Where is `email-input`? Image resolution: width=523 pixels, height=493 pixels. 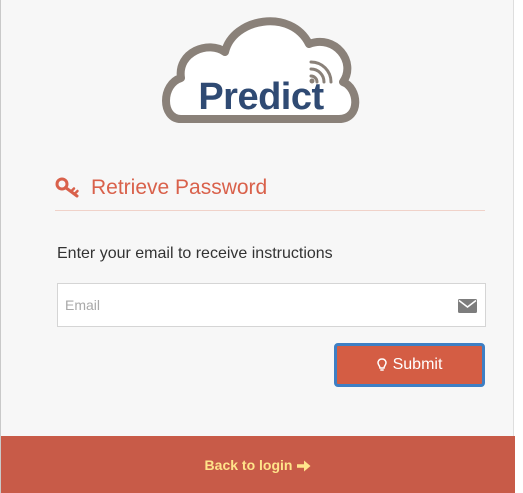 email-input is located at coordinates (271, 305).